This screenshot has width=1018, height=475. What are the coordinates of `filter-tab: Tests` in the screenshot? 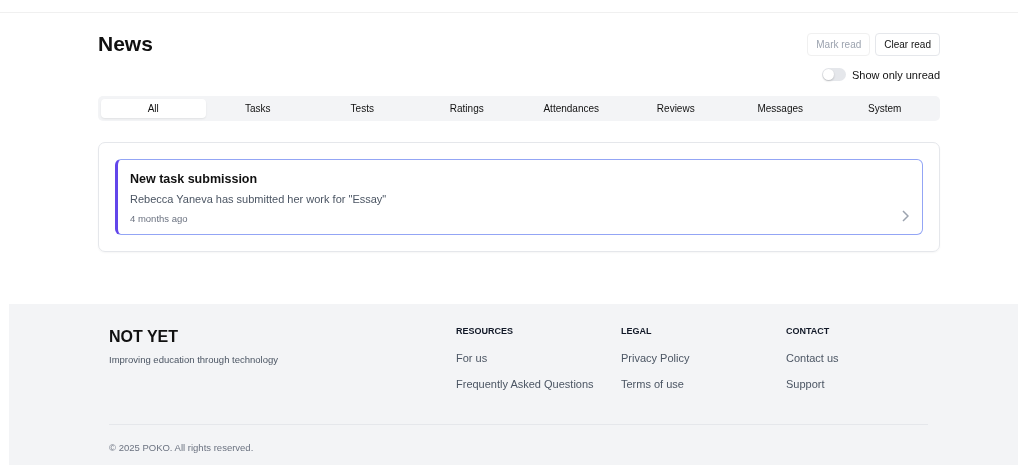 It's located at (362, 108).